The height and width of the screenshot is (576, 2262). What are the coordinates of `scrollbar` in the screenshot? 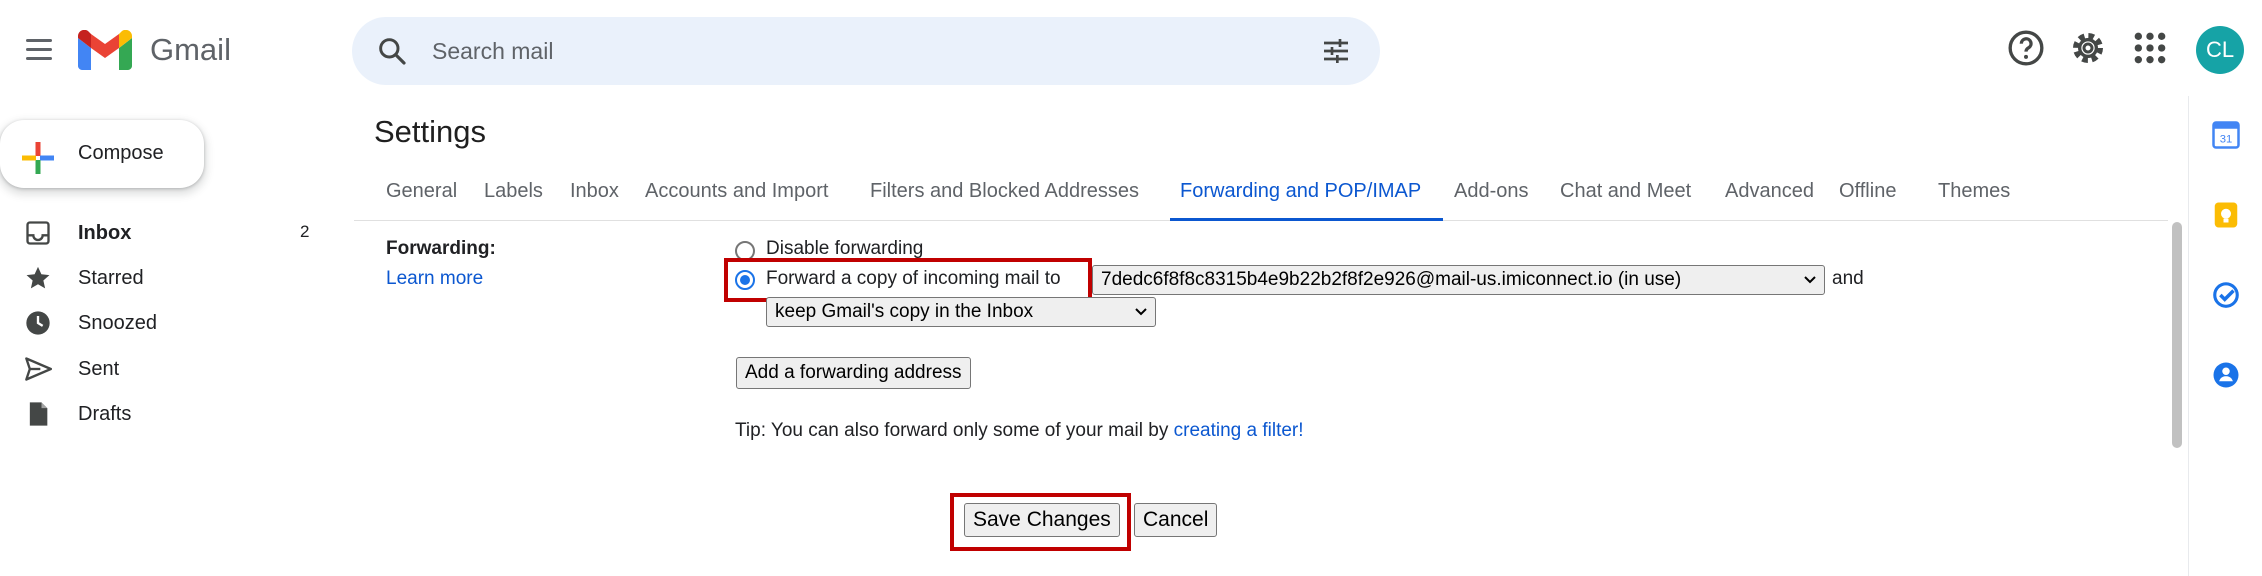 It's located at (2177, 335).